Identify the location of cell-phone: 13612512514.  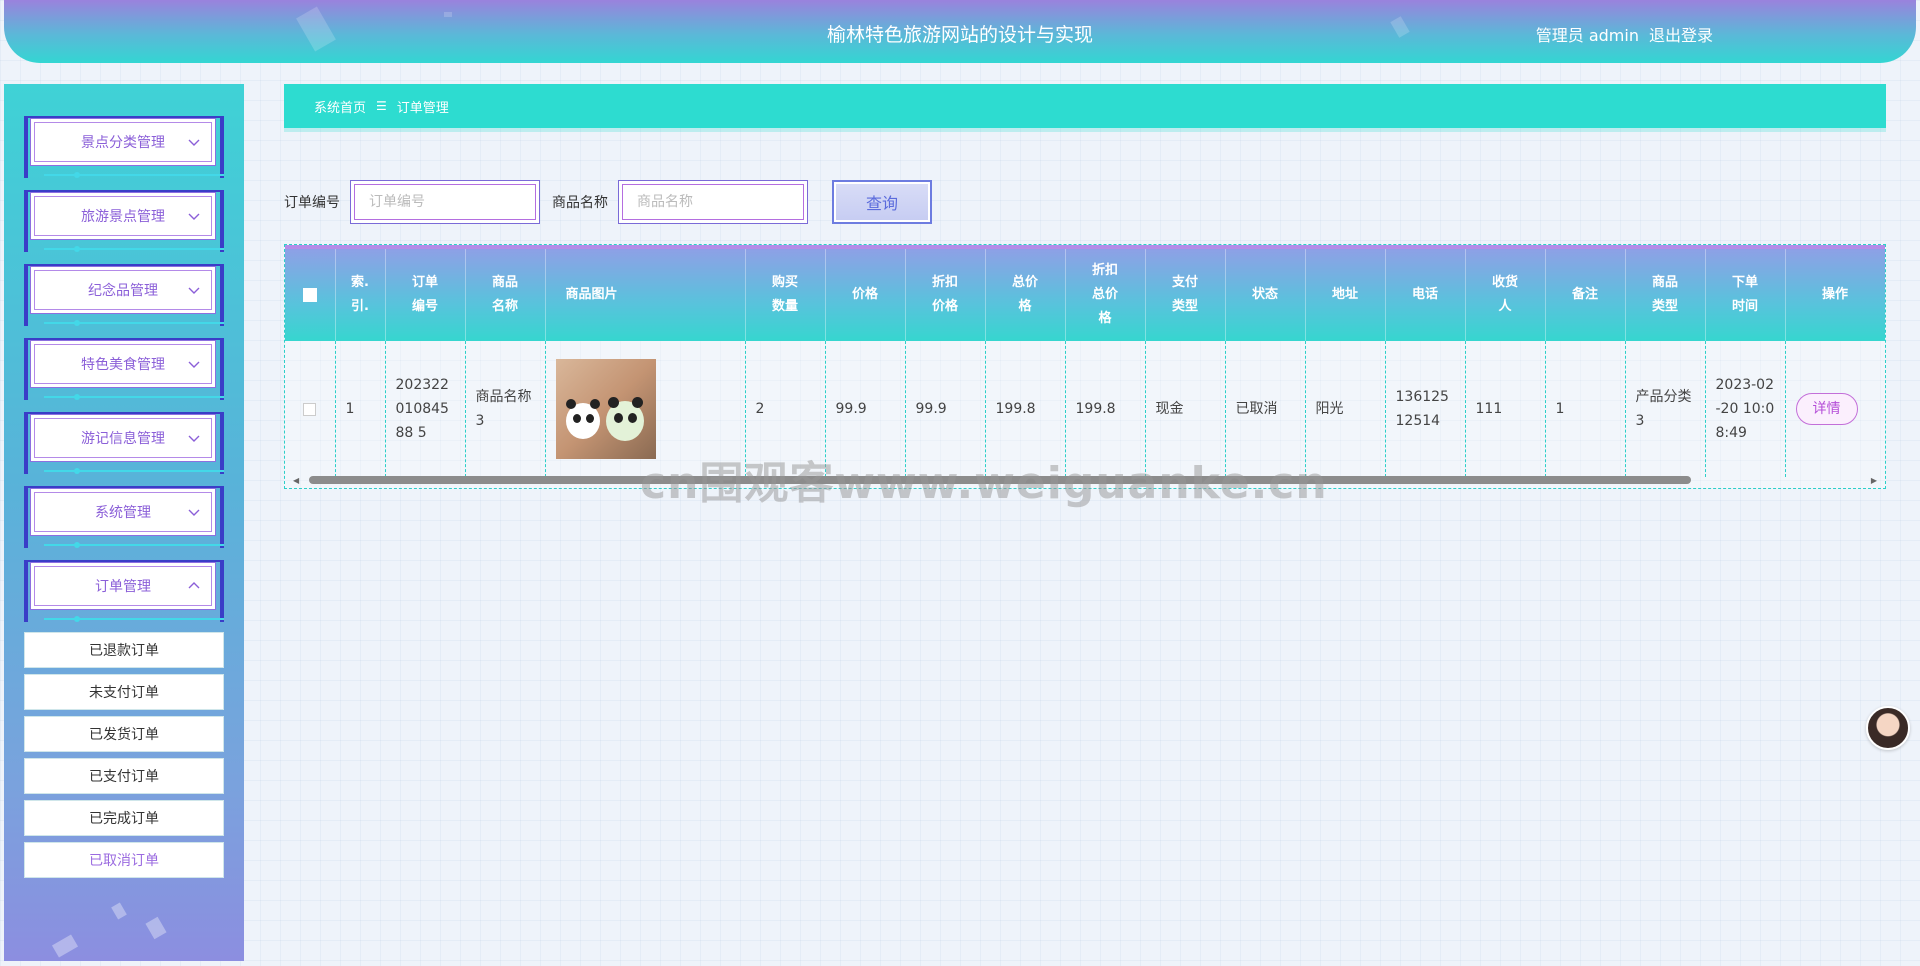
(1425, 409).